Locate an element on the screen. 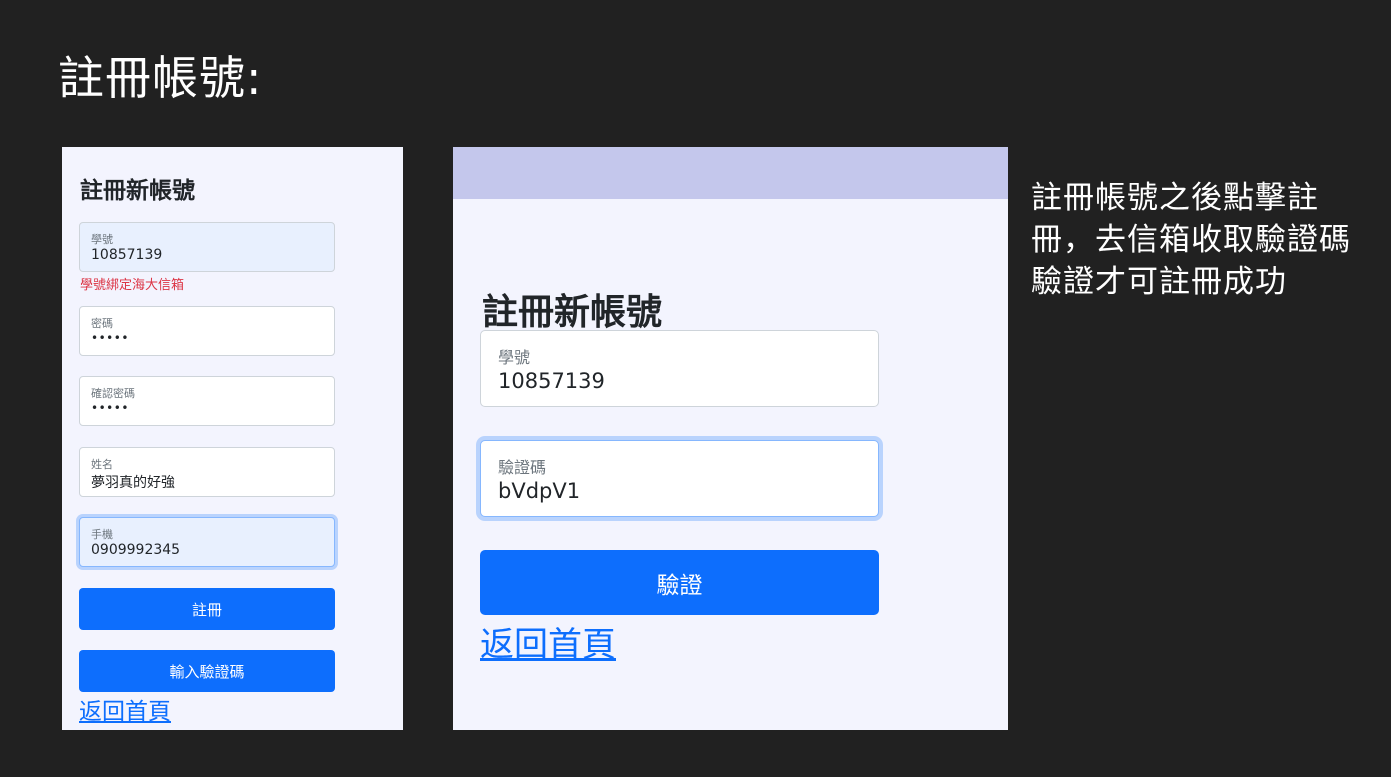  password-value: ••••• is located at coordinates (110, 338).